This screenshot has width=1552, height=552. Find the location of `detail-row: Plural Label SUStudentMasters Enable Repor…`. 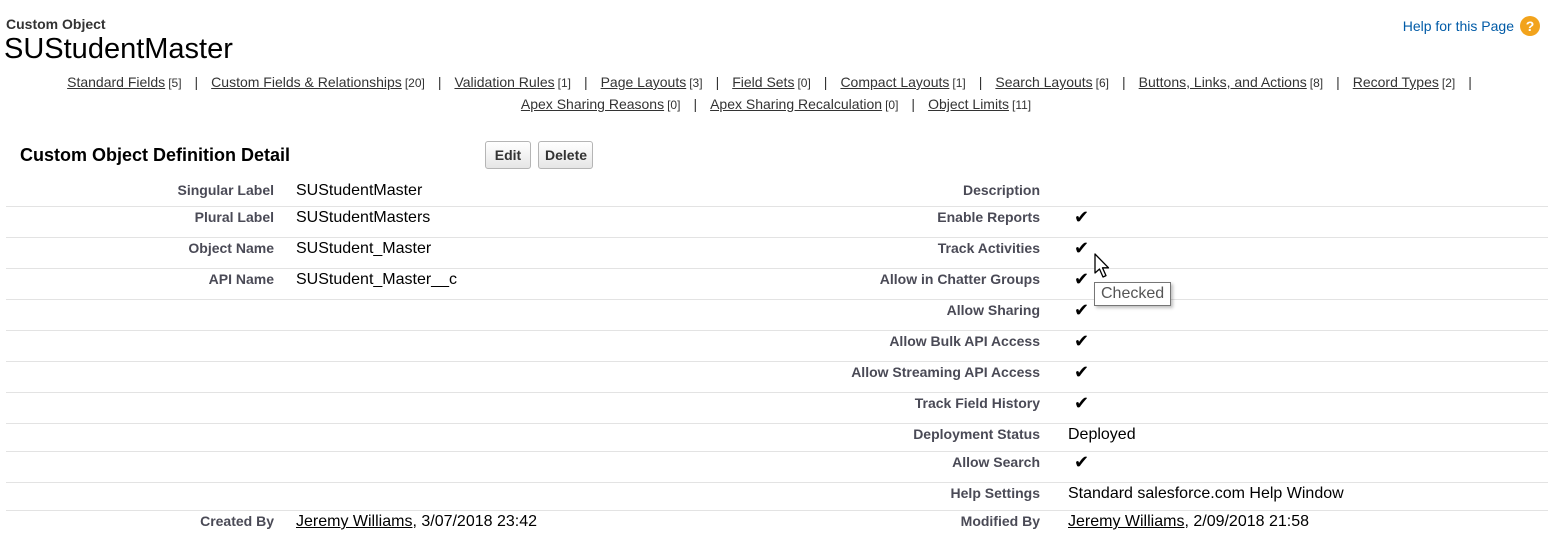

detail-row: Plural Label SUStudentMasters Enable Repor… is located at coordinates (777, 222).